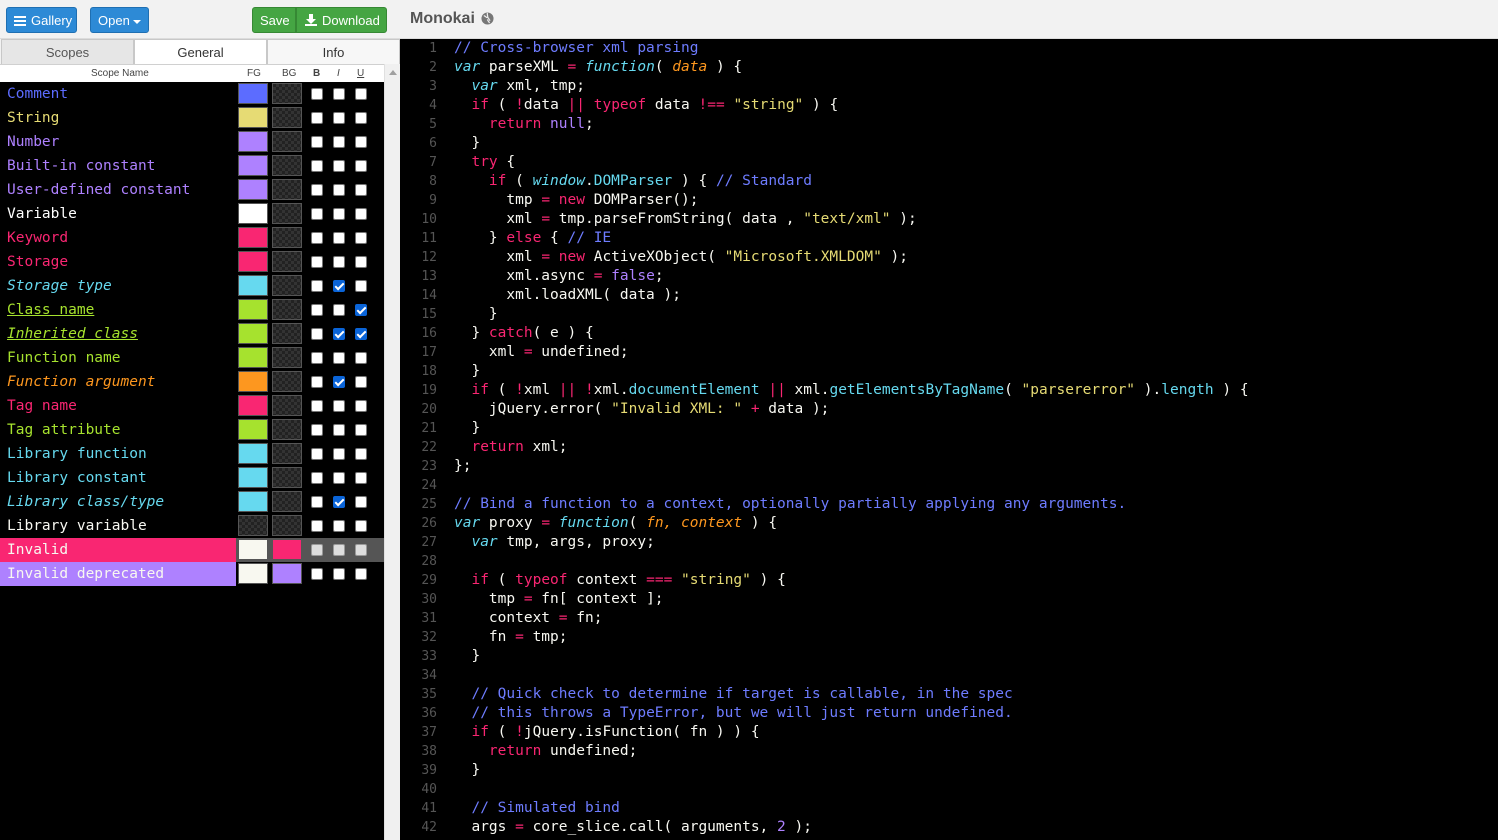 The height and width of the screenshot is (840, 1498). Describe the element at coordinates (118, 142) in the screenshot. I see `scope-name: Number` at that location.